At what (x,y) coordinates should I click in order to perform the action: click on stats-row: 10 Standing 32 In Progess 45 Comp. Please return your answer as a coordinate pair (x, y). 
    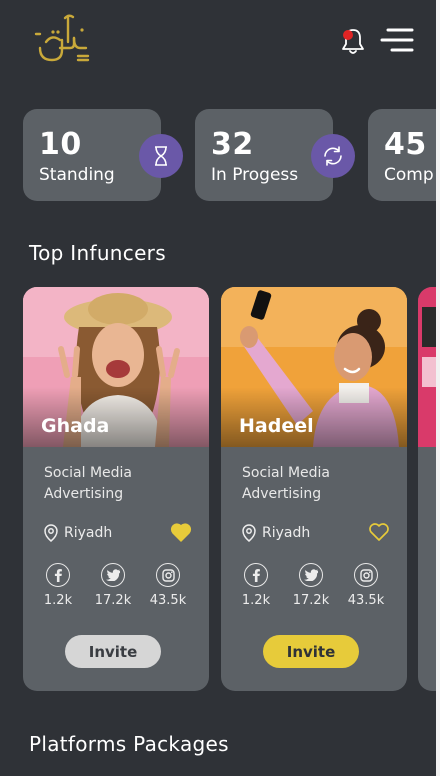
    Looking at the image, I should click on (229, 156).